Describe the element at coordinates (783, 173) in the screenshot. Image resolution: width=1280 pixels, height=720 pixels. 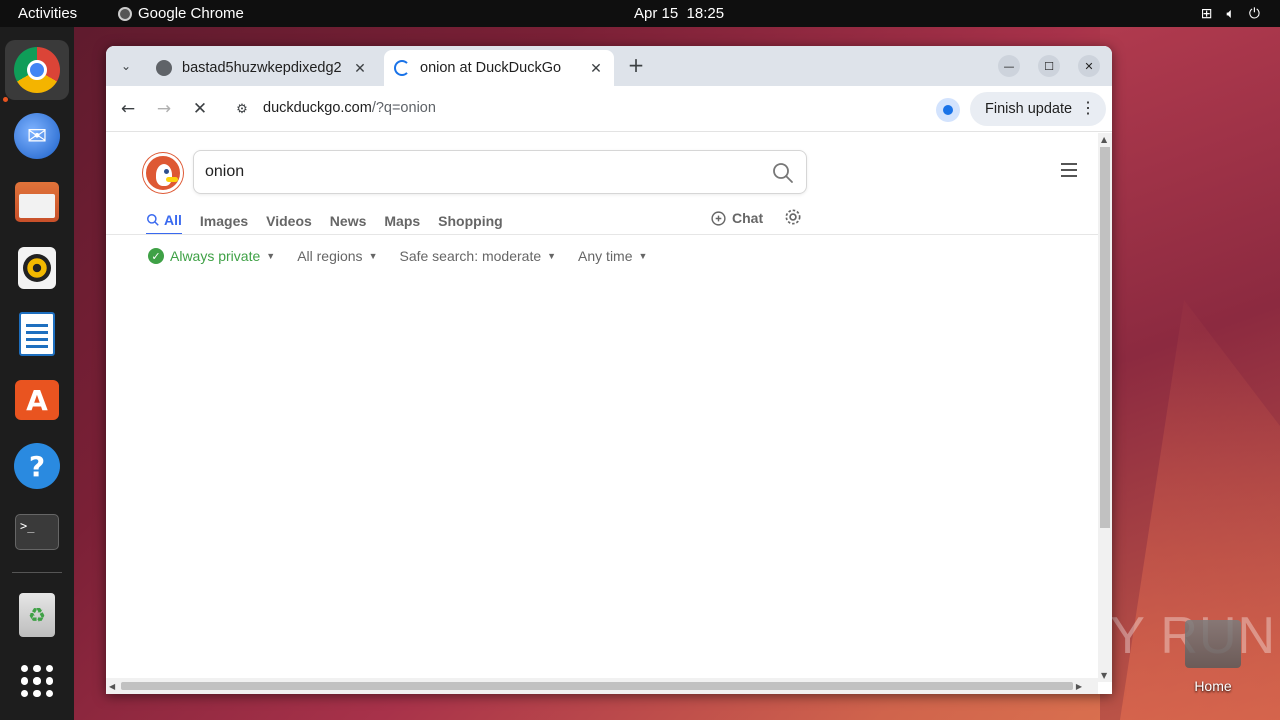
I see `search-icon` at that location.